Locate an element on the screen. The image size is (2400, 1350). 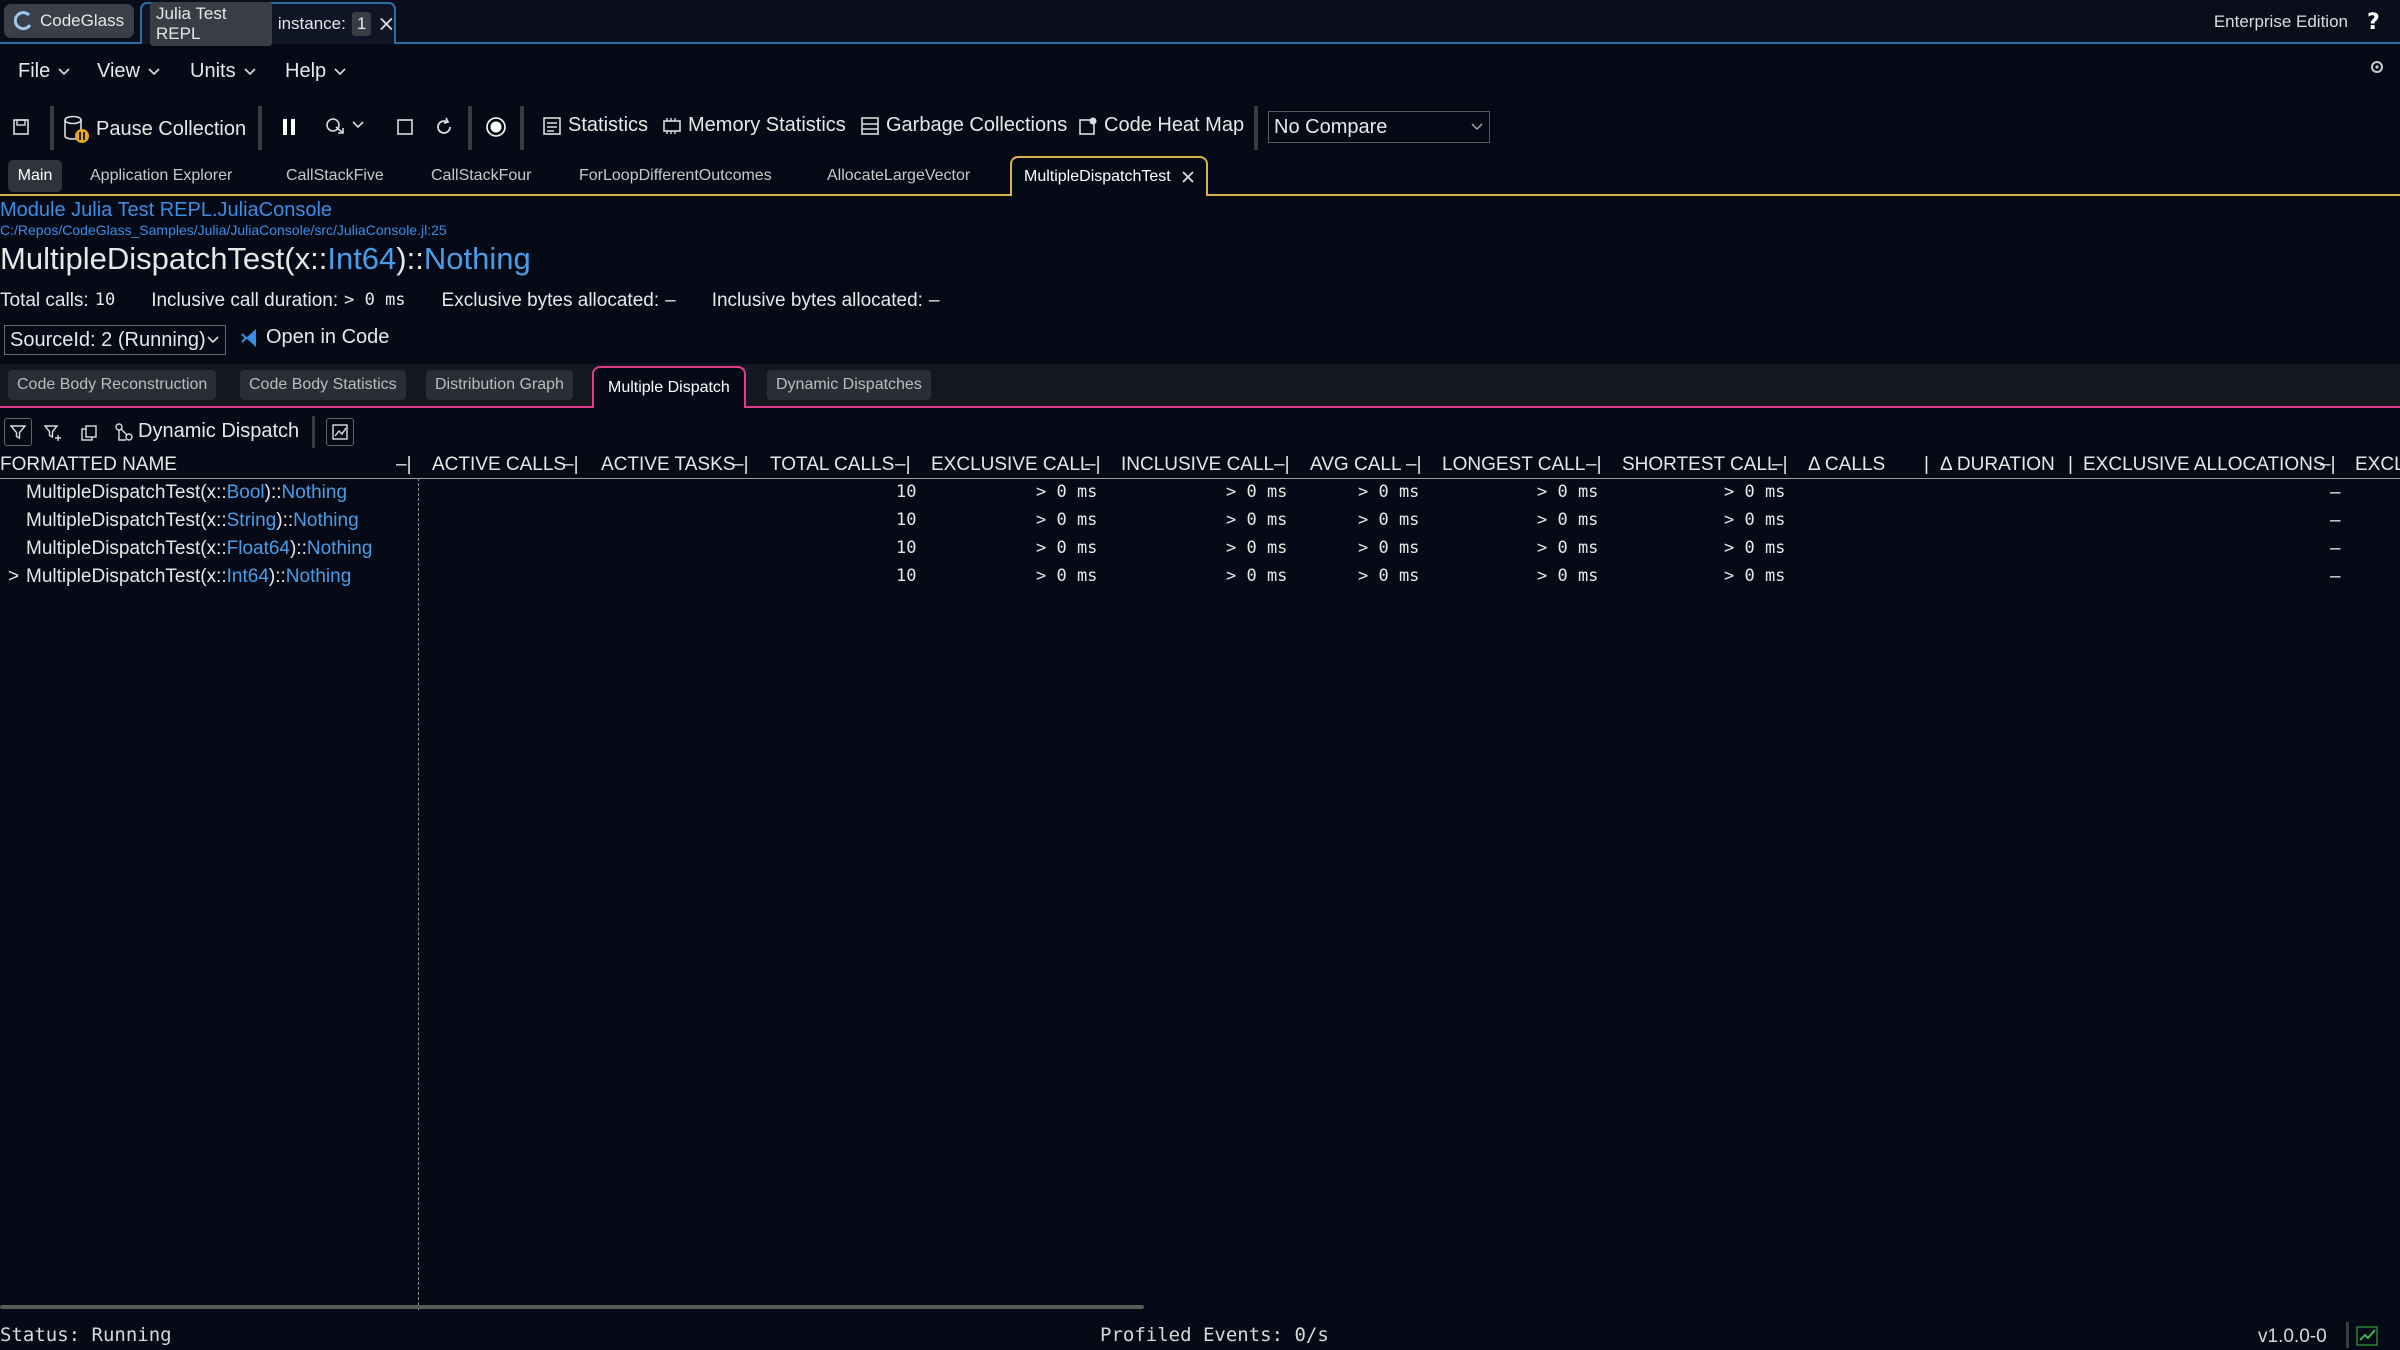
doc-tab-forloopdifferentoutcomes: ForLoopDifferentOutcomes is located at coordinates (675, 176).